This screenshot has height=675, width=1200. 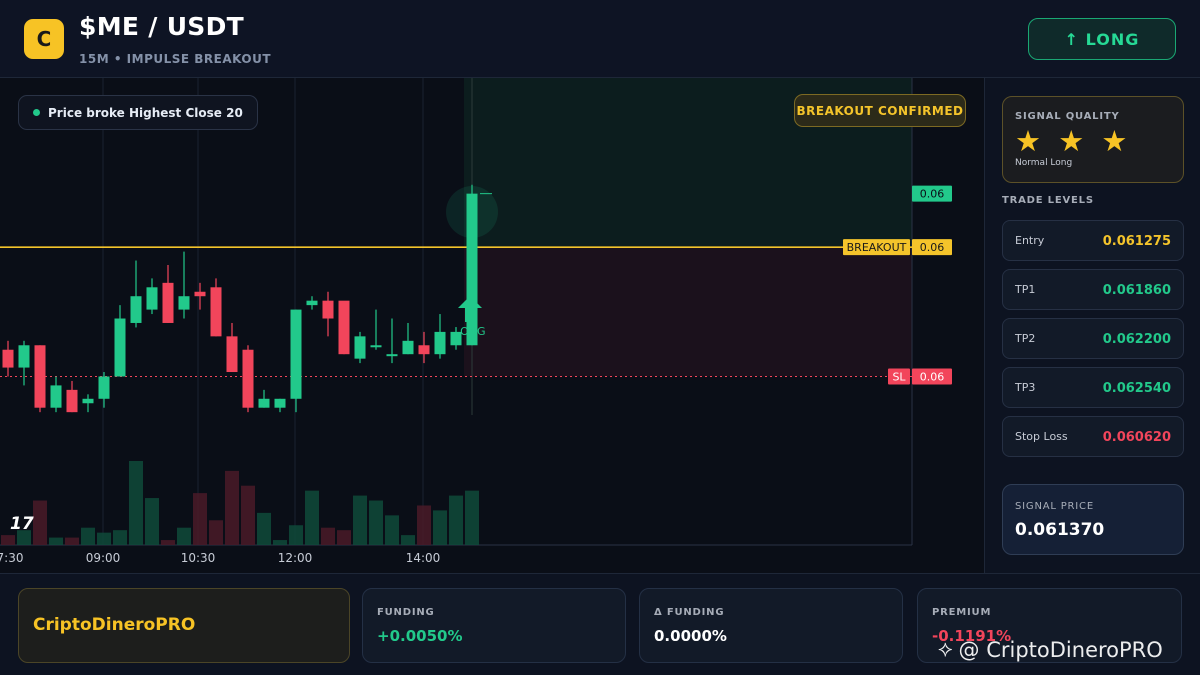 What do you see at coordinates (1136, 339) in the screenshot?
I see `level-value: 0.062200` at bounding box center [1136, 339].